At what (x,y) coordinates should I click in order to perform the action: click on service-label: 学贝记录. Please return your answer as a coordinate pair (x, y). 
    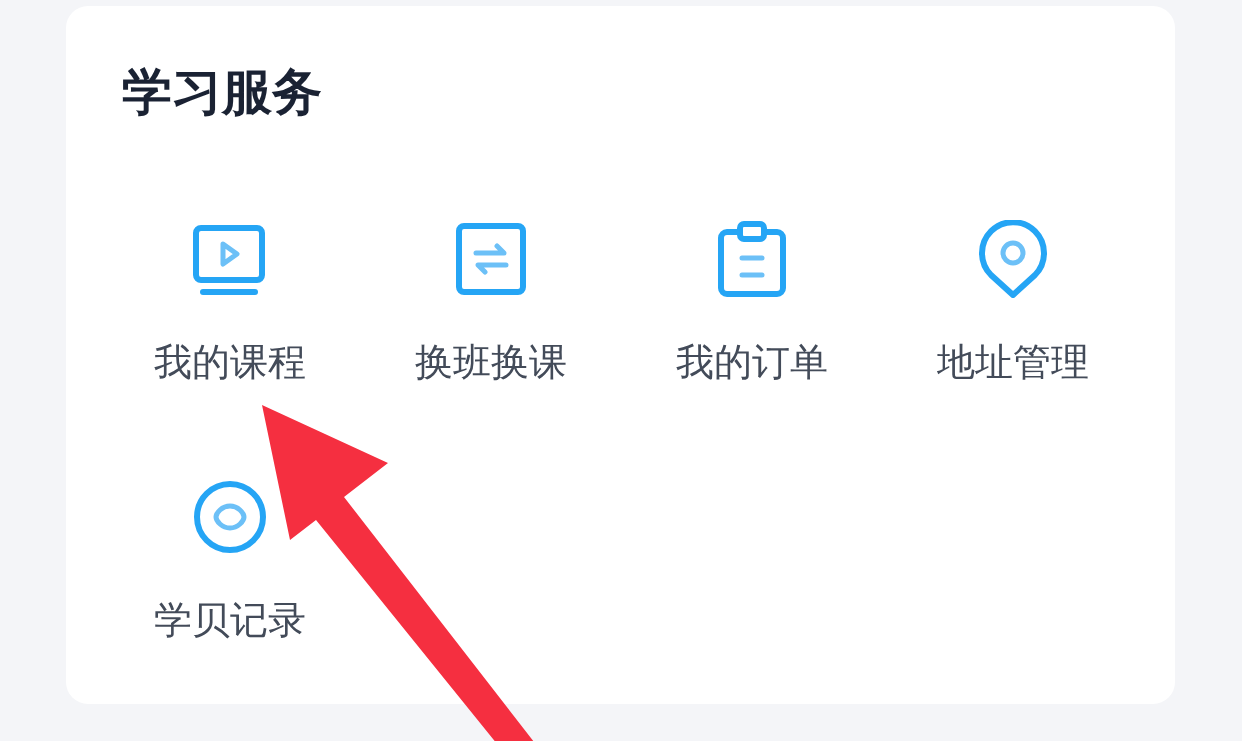
    Looking at the image, I should click on (229, 620).